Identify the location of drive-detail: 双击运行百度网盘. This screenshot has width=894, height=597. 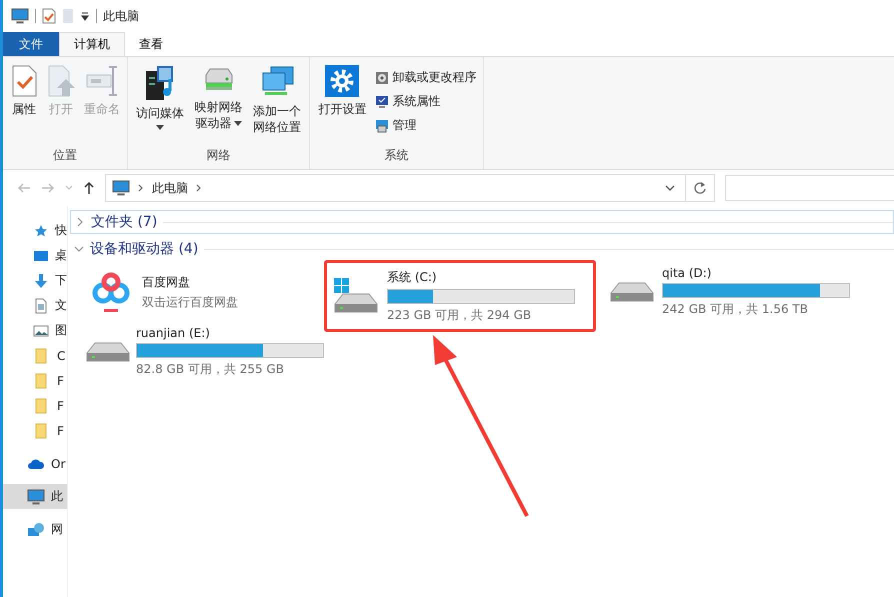
(190, 302).